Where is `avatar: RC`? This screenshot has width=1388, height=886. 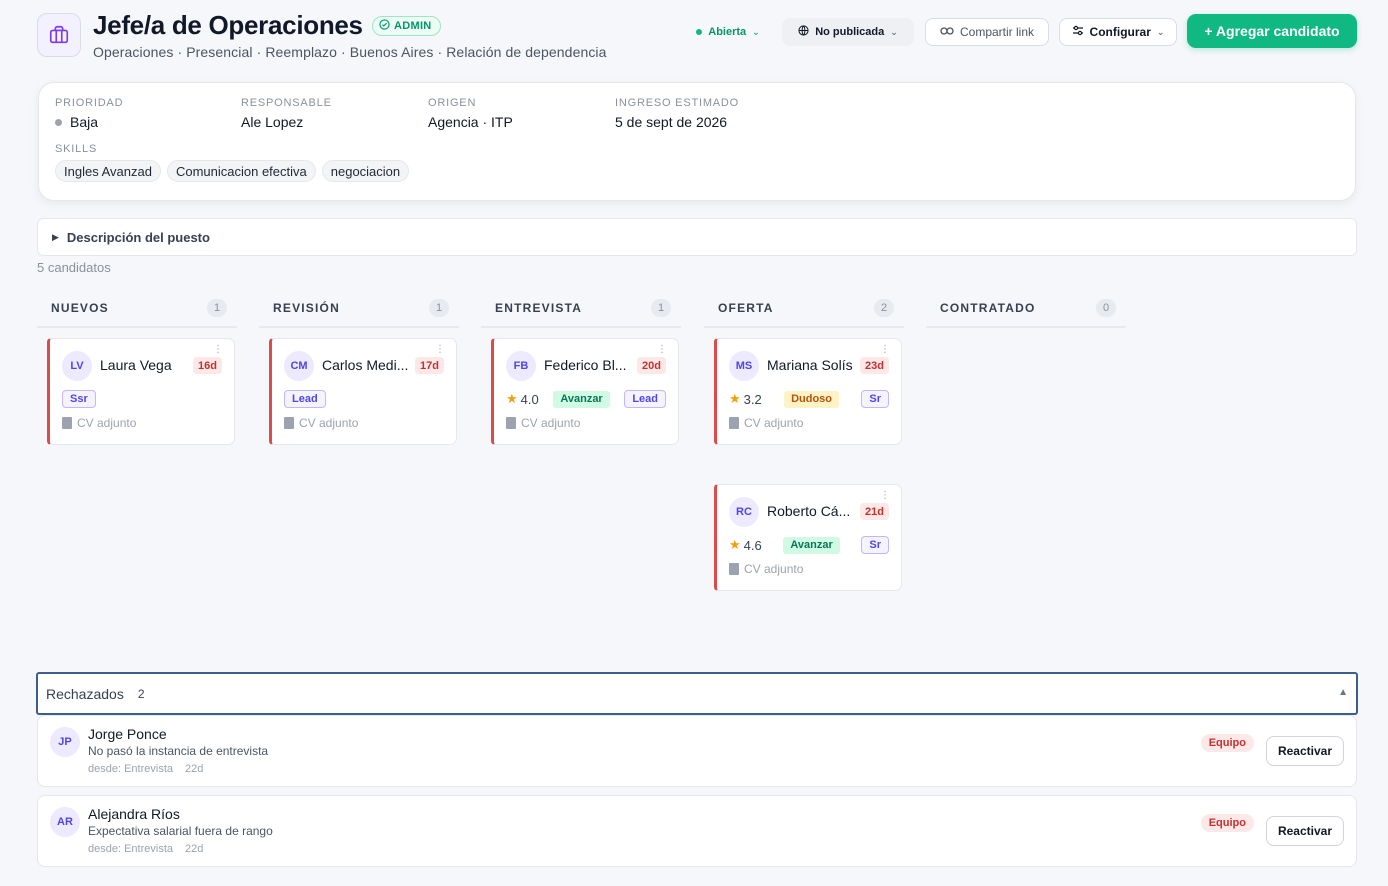 avatar: RC is located at coordinates (744, 512).